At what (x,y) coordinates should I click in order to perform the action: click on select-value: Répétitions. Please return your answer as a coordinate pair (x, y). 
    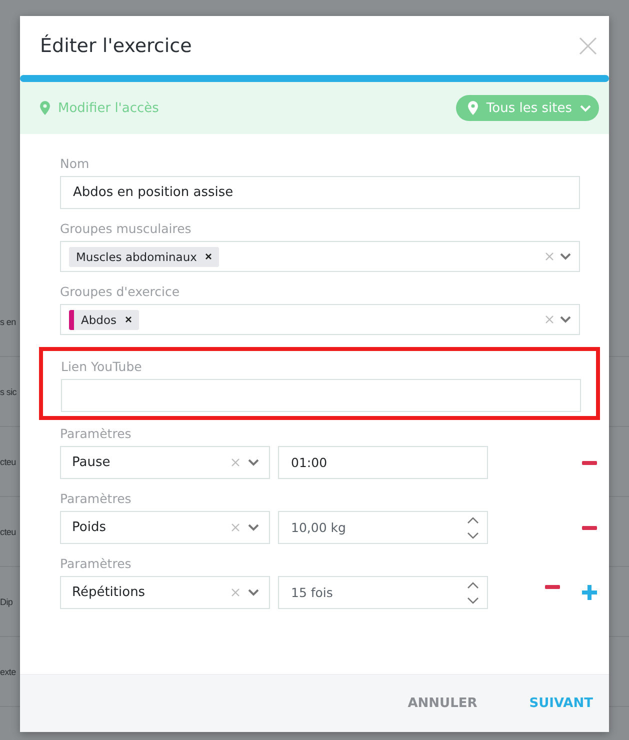
    Looking at the image, I should click on (109, 592).